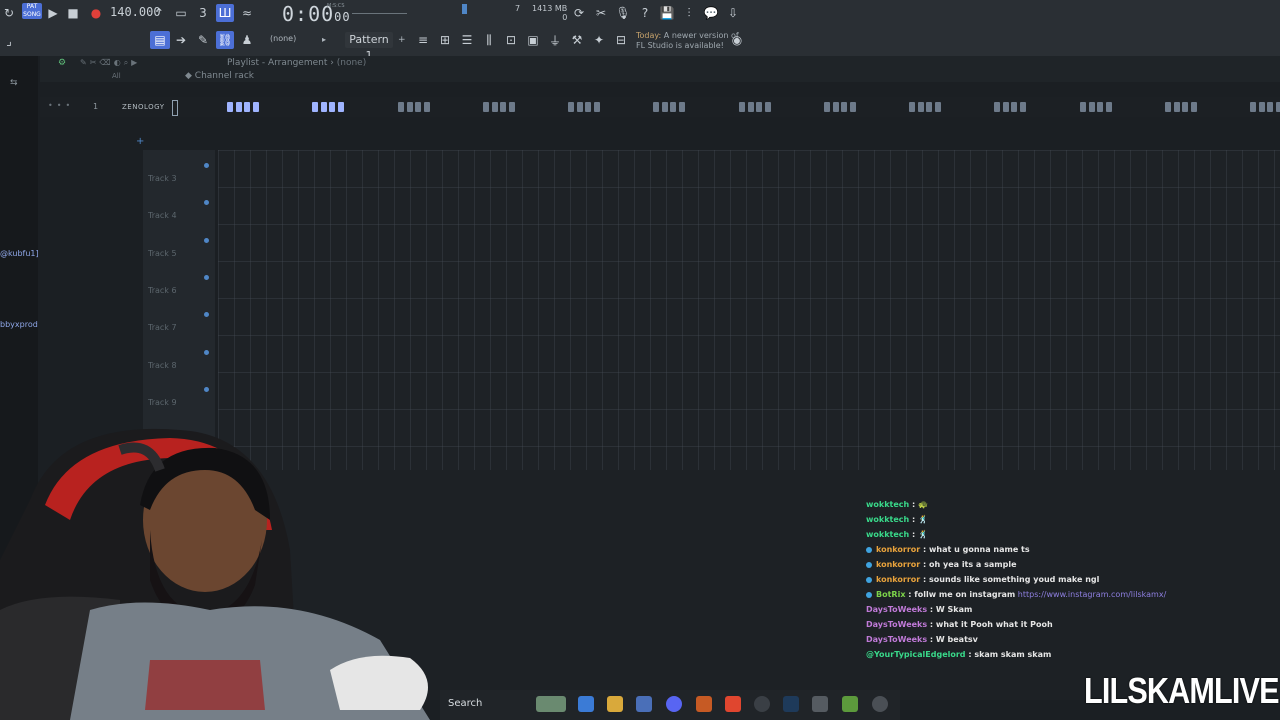 Image resolution: width=1280 pixels, height=720 pixels. I want to click on play-icon: ▶, so click(53, 13).